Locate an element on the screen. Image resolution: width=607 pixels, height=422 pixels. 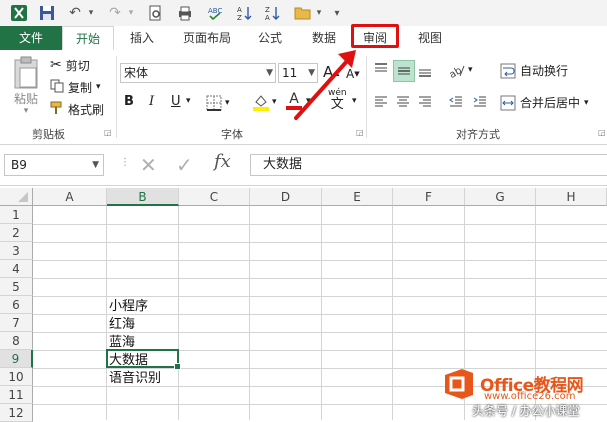
fill-handle is located at coordinates (177, 366).